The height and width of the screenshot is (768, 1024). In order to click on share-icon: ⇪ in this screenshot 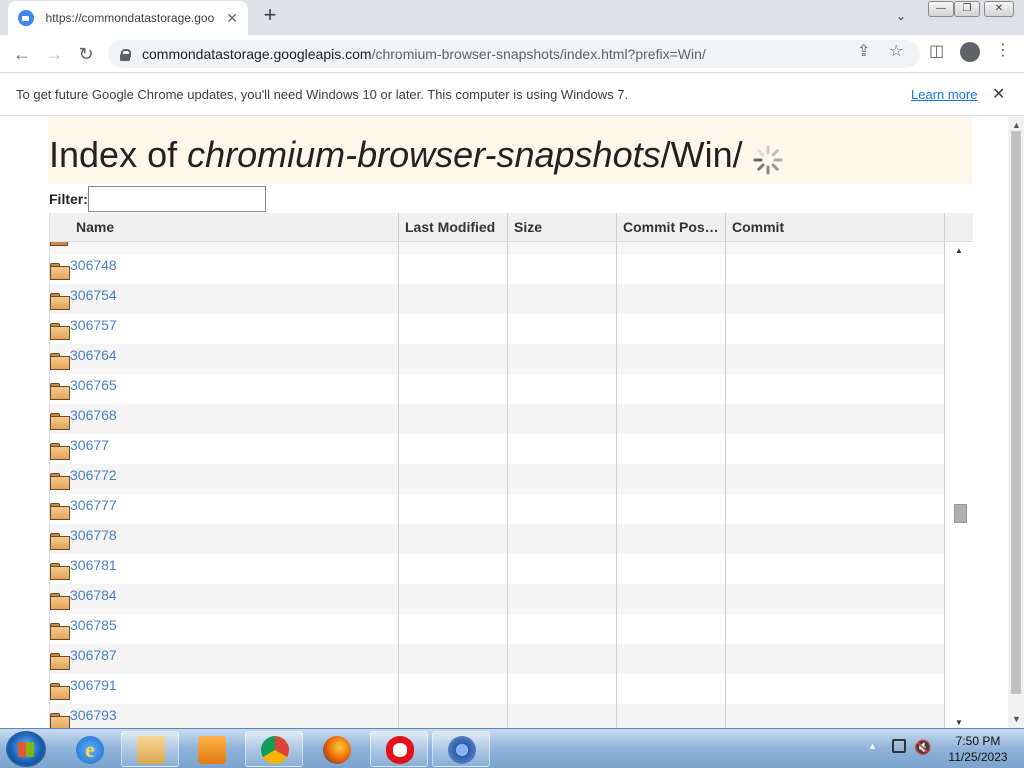, I will do `click(863, 51)`.